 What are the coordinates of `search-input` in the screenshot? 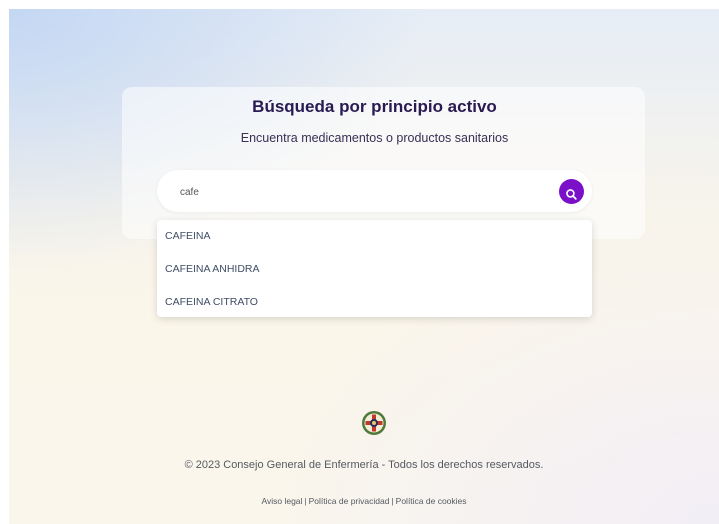 It's located at (360, 192).